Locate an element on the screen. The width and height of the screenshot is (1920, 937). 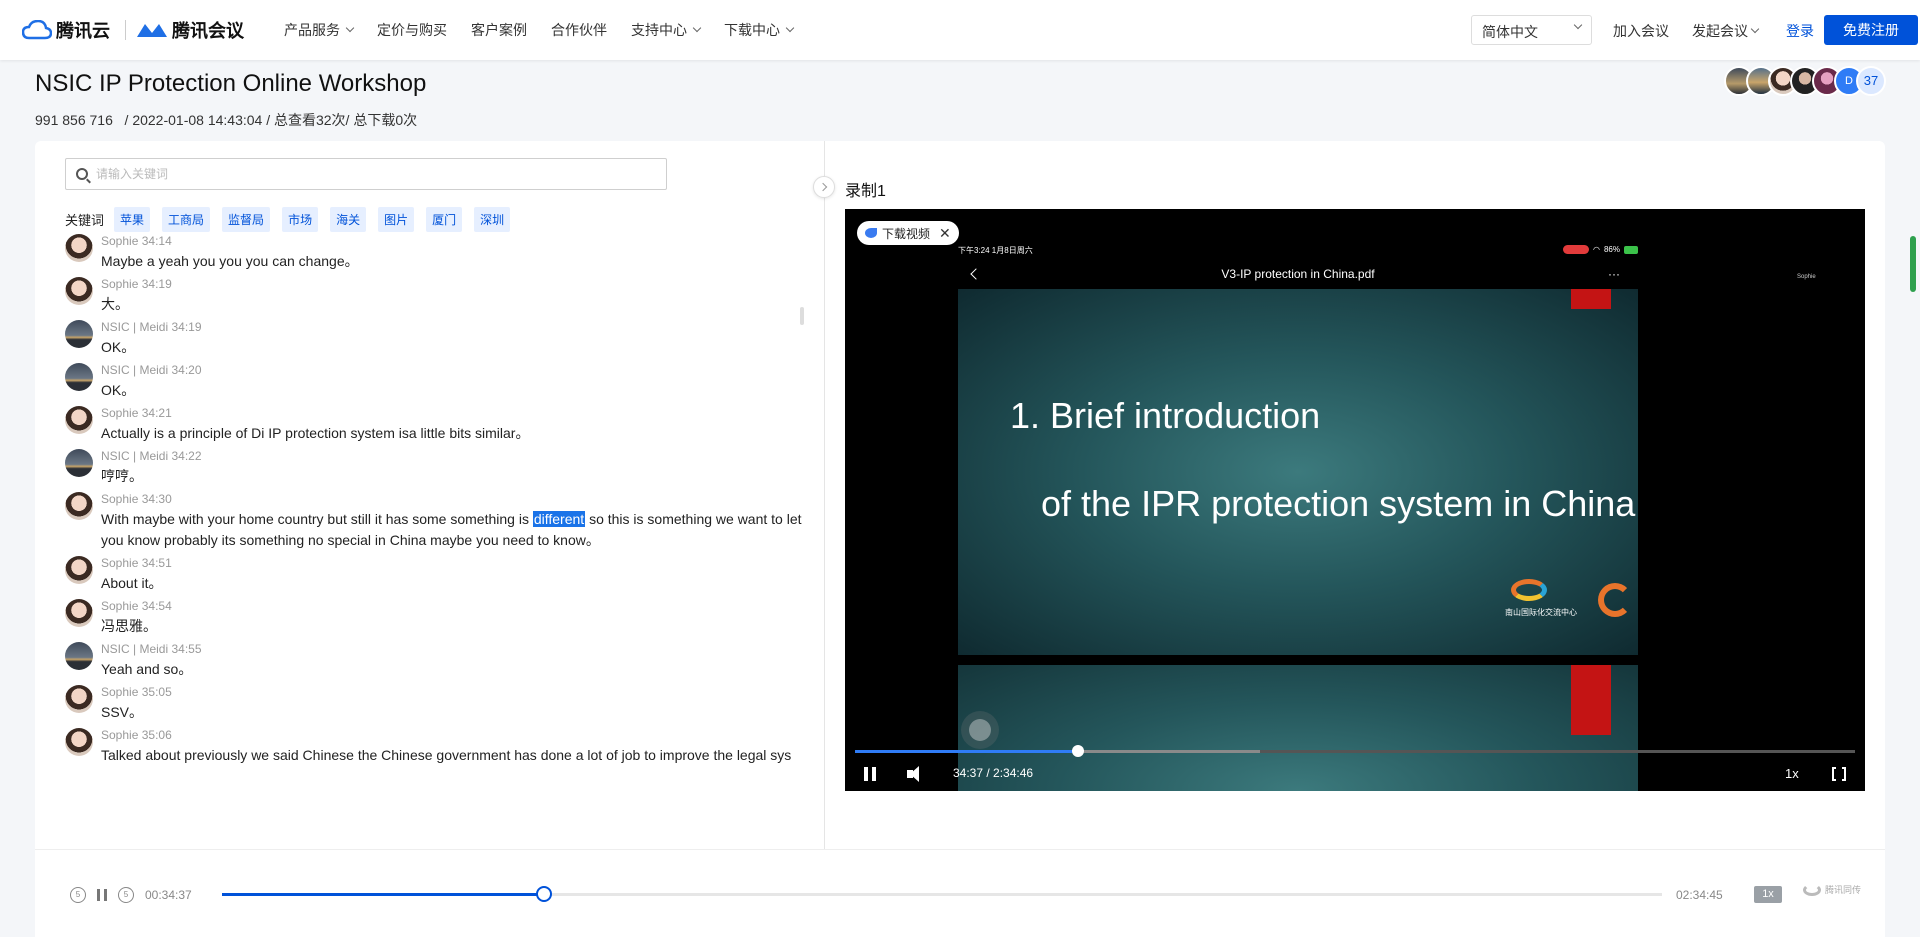
playback-progress-handle is located at coordinates (543, 894).